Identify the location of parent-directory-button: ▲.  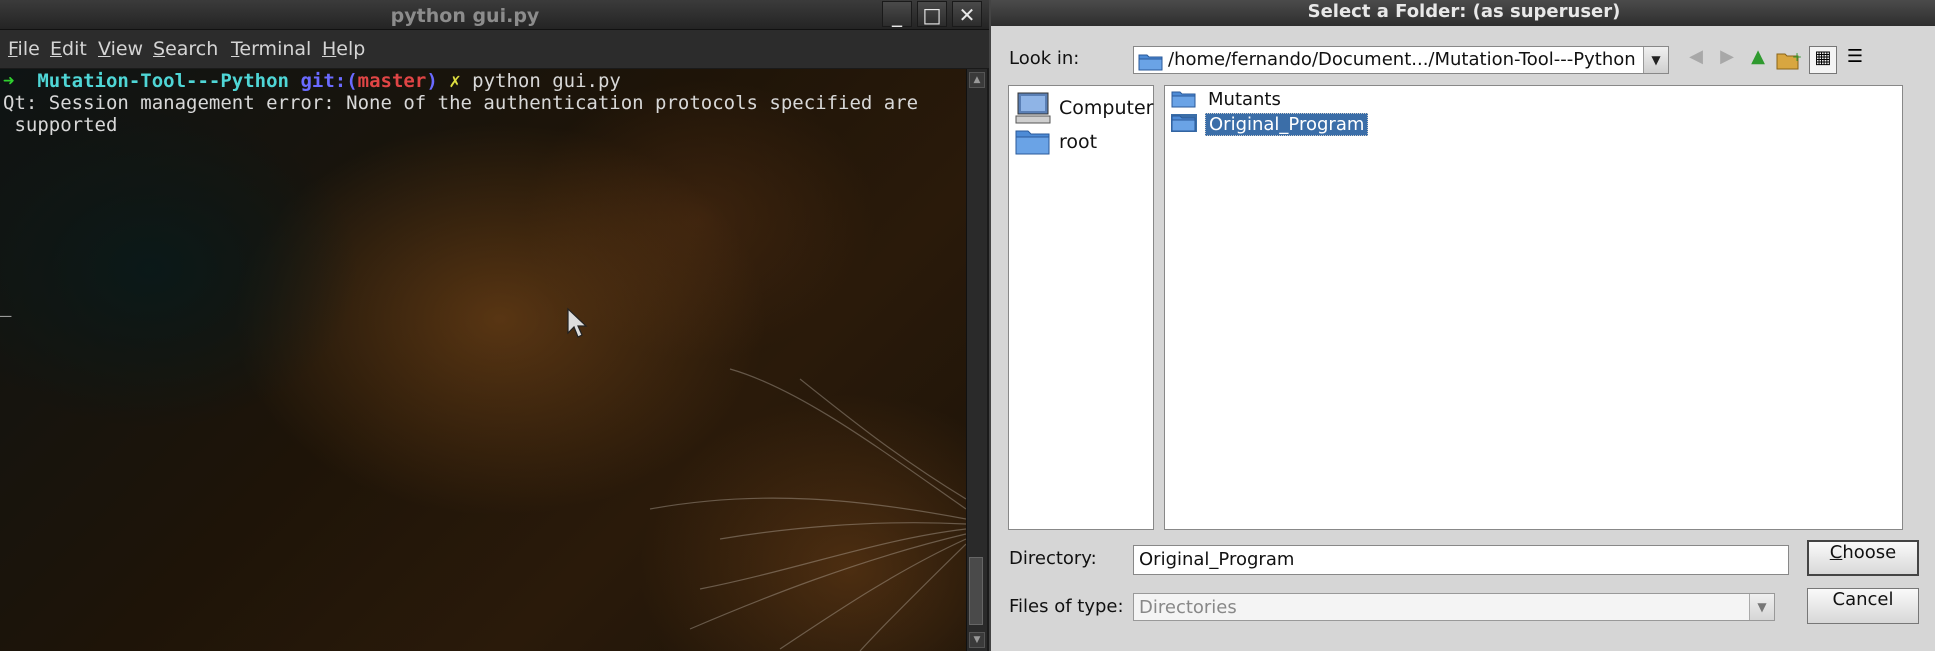
(1758, 60).